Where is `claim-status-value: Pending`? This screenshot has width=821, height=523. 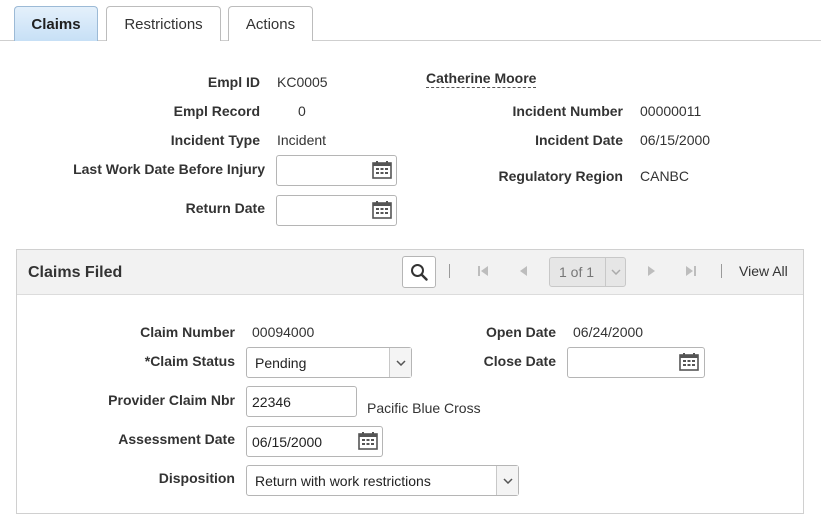 claim-status-value: Pending is located at coordinates (281, 362).